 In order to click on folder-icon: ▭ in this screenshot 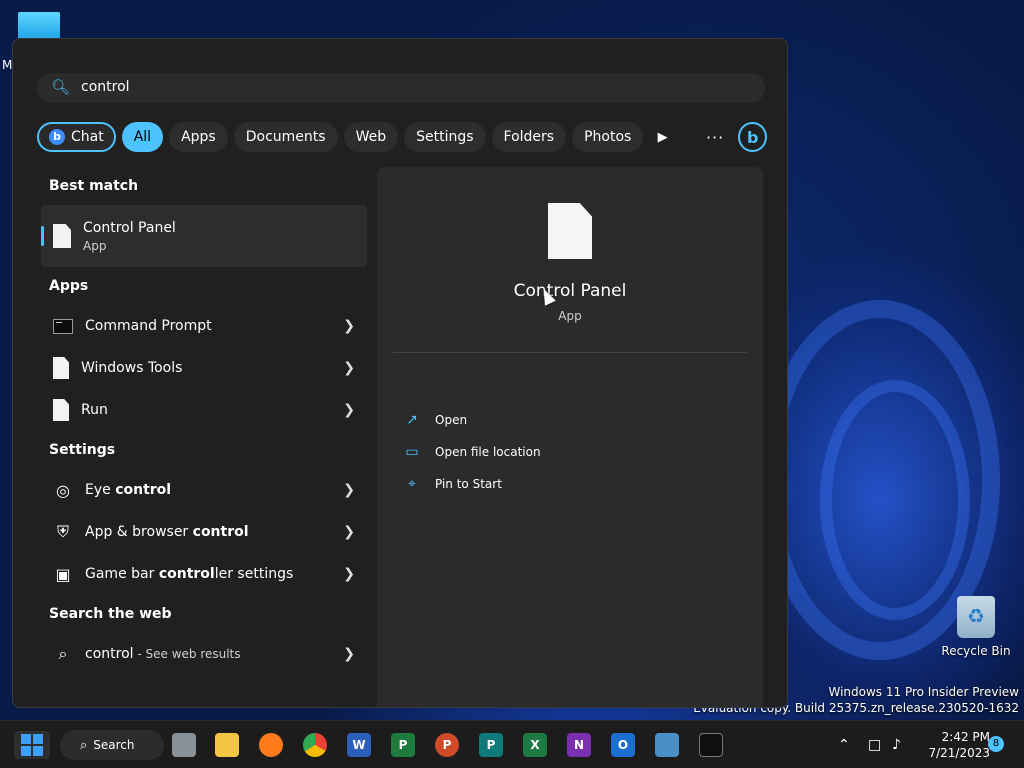, I will do `click(412, 452)`.